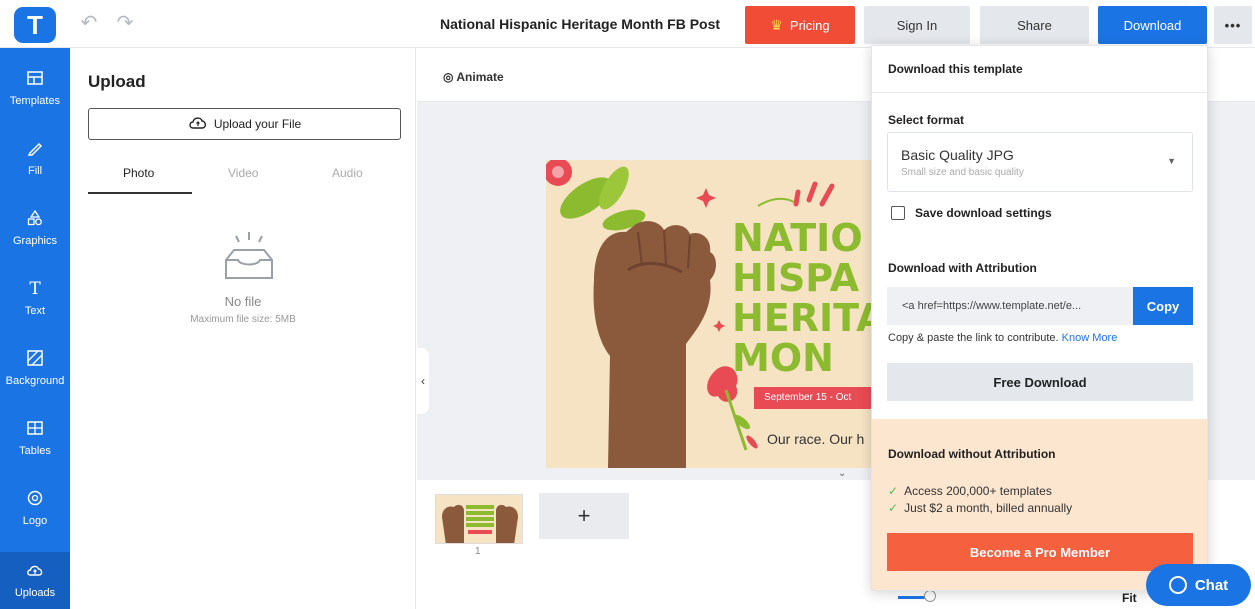 The height and width of the screenshot is (609, 1255). I want to click on feature-item: ✓ Just $2 a month, billed annually, so click(980, 508).